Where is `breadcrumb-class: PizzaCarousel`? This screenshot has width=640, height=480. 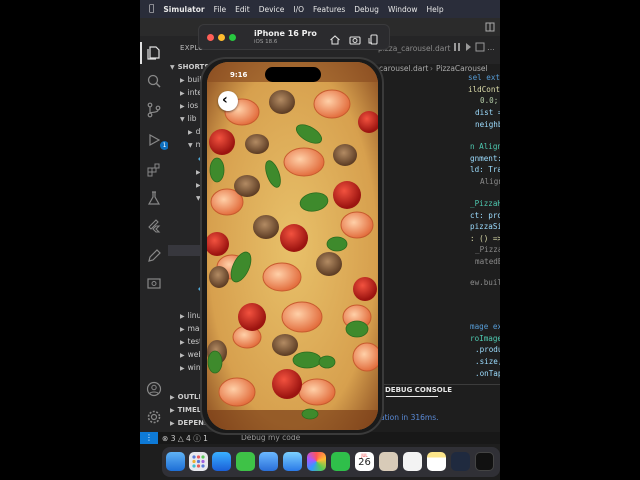
breadcrumb-class: PizzaCarousel is located at coordinates (462, 68).